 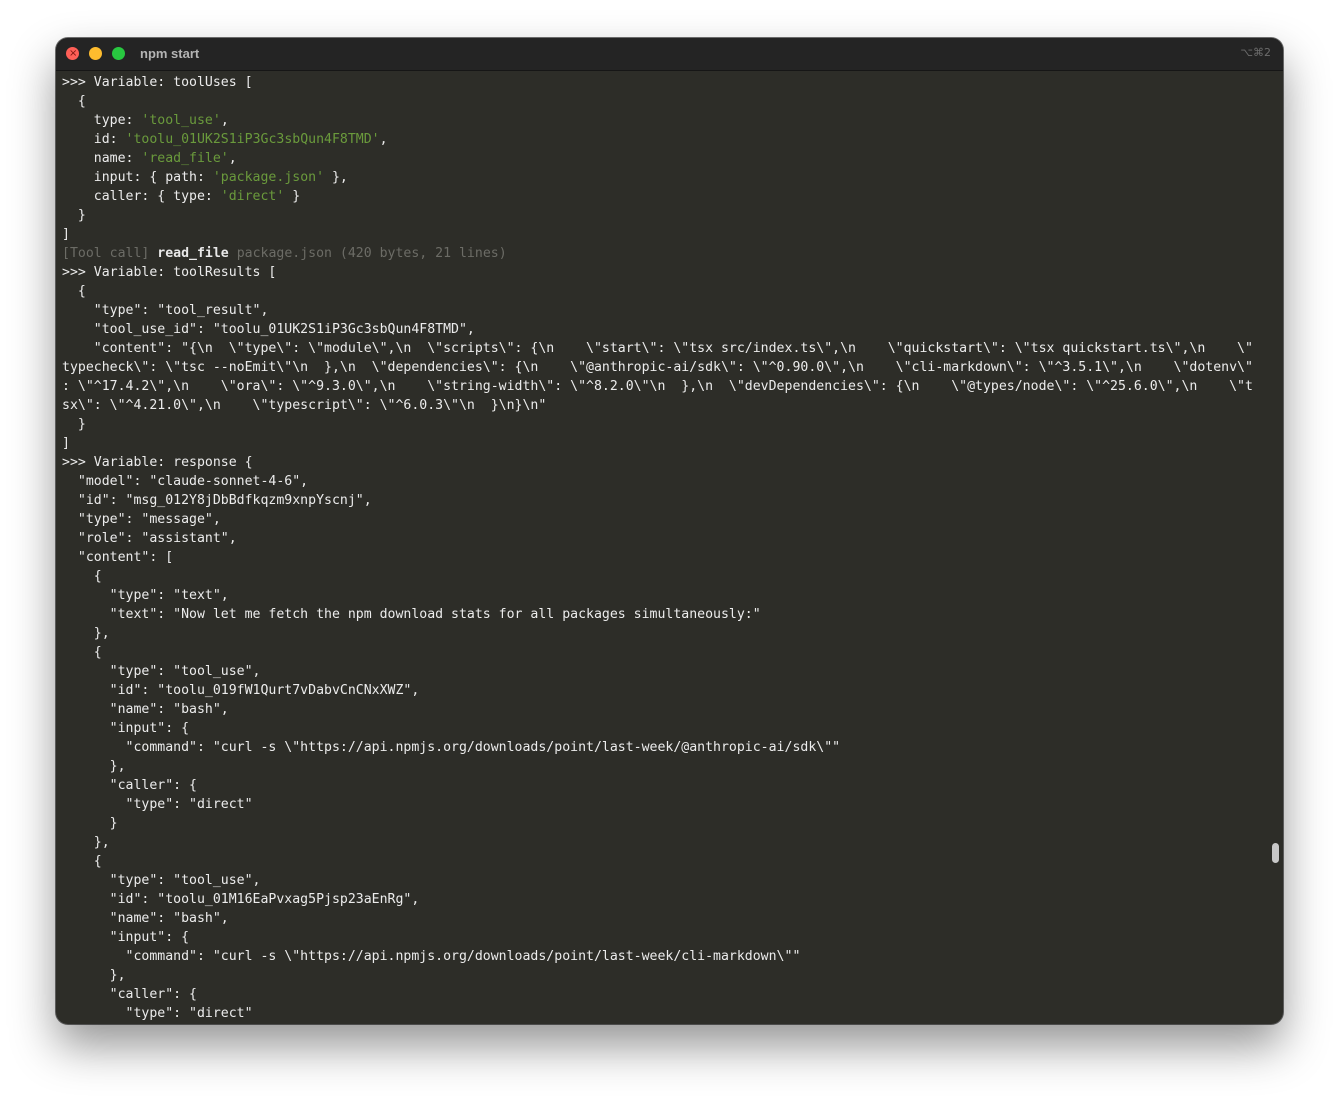 What do you see at coordinates (1275, 547) in the screenshot?
I see `scrollbar` at bounding box center [1275, 547].